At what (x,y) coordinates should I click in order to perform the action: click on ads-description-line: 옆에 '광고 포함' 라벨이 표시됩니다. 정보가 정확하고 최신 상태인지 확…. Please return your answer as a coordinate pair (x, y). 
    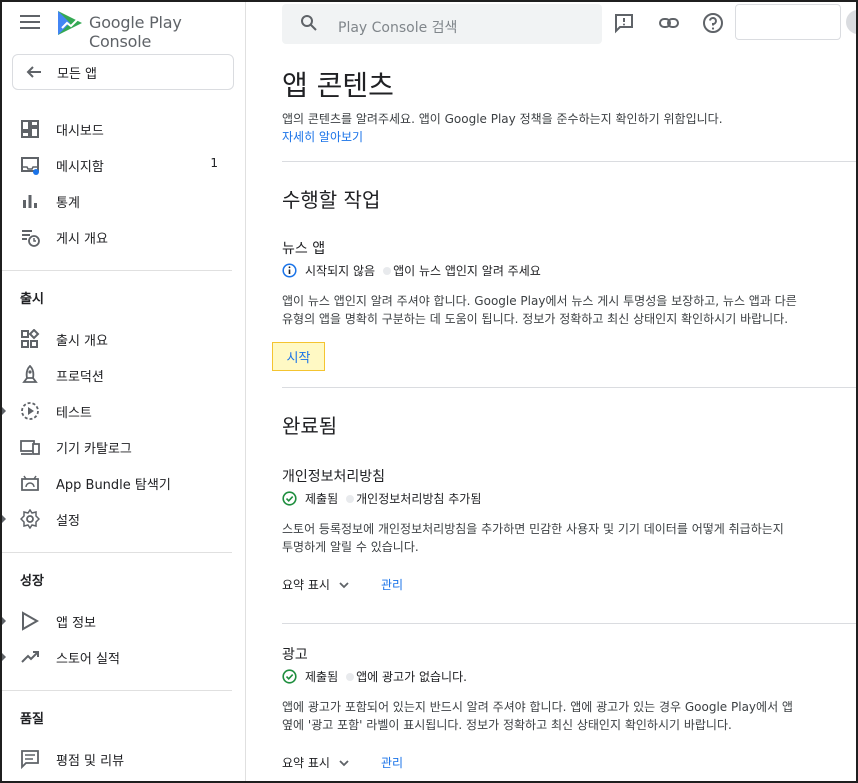
    Looking at the image, I should click on (507, 725).